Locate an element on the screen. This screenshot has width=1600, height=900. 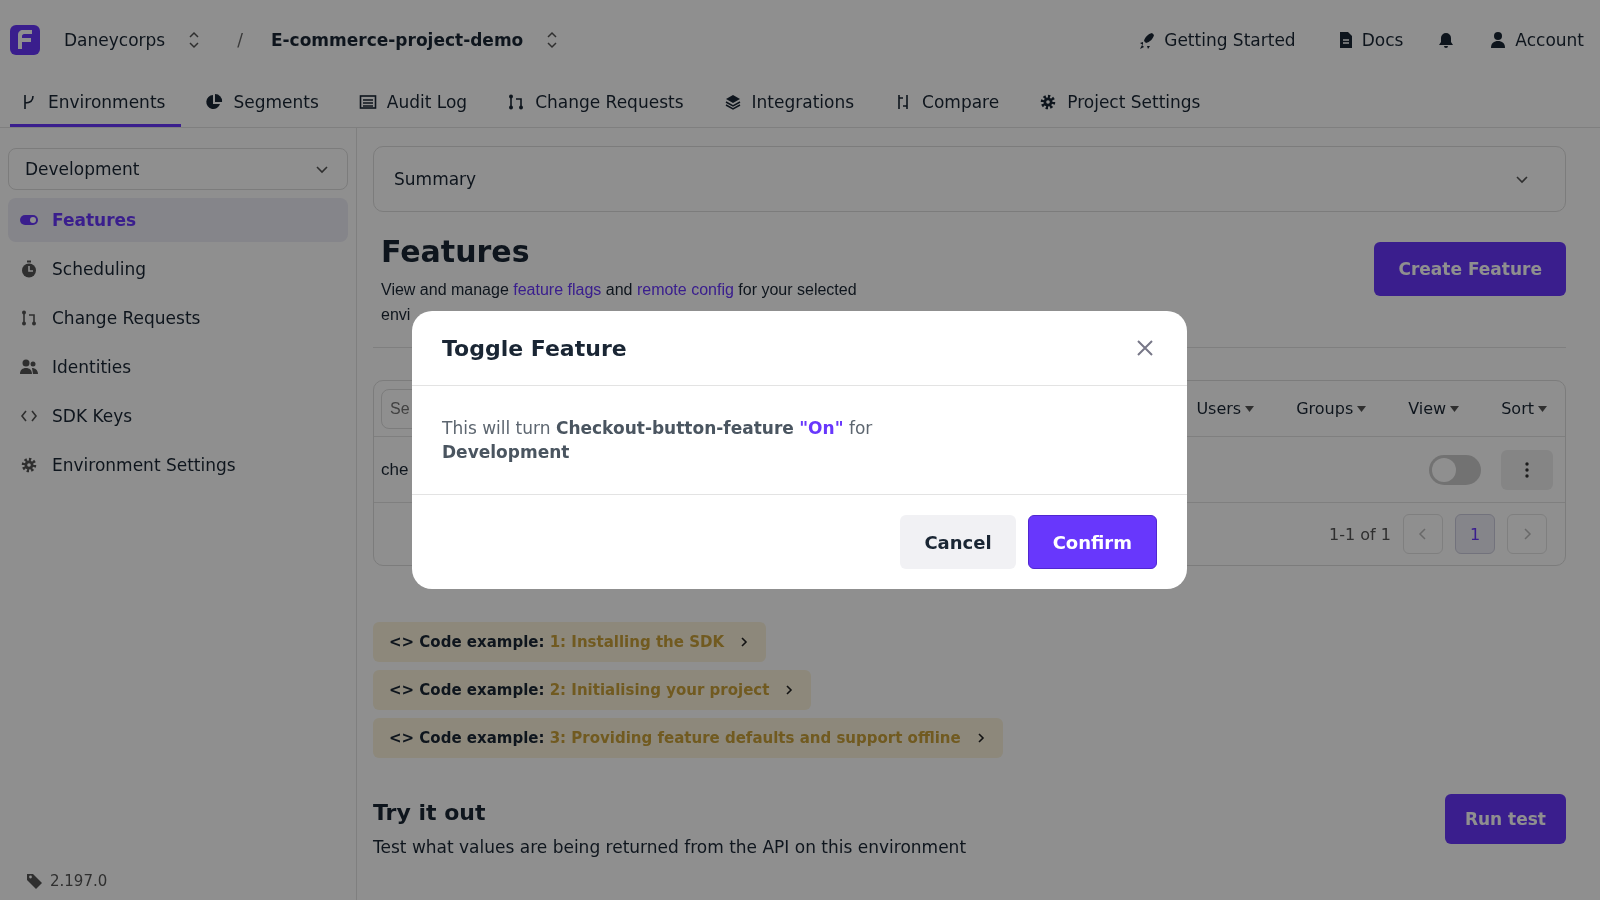
create-feature-button: Create Feature is located at coordinates (1470, 269).